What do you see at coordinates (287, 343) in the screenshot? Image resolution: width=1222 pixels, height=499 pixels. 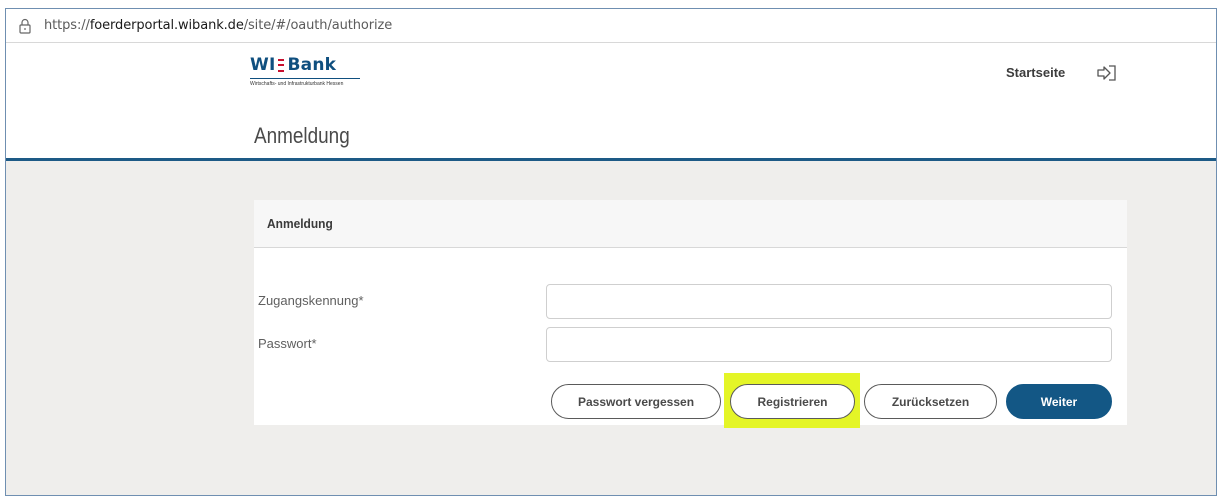 I see `password-label: Passwort*` at bounding box center [287, 343].